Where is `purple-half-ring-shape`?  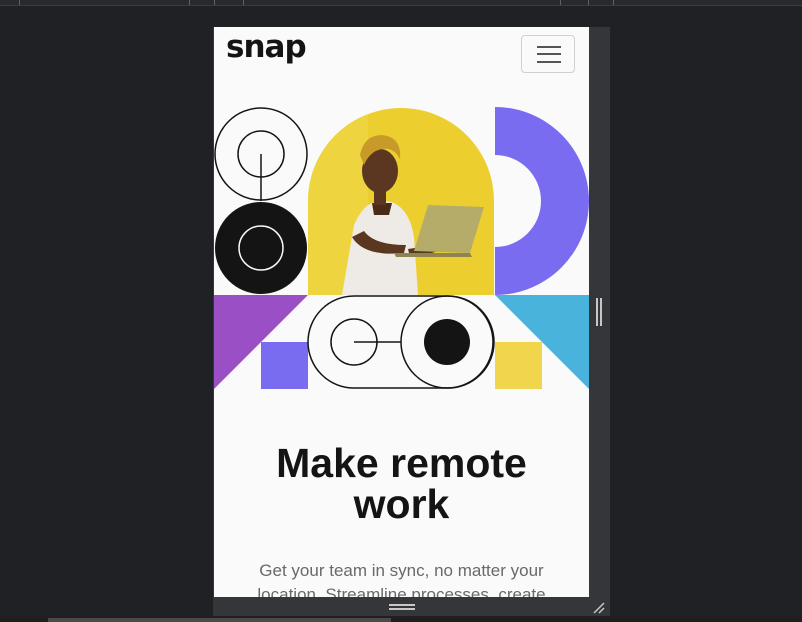 purple-half-ring-shape is located at coordinates (542, 201).